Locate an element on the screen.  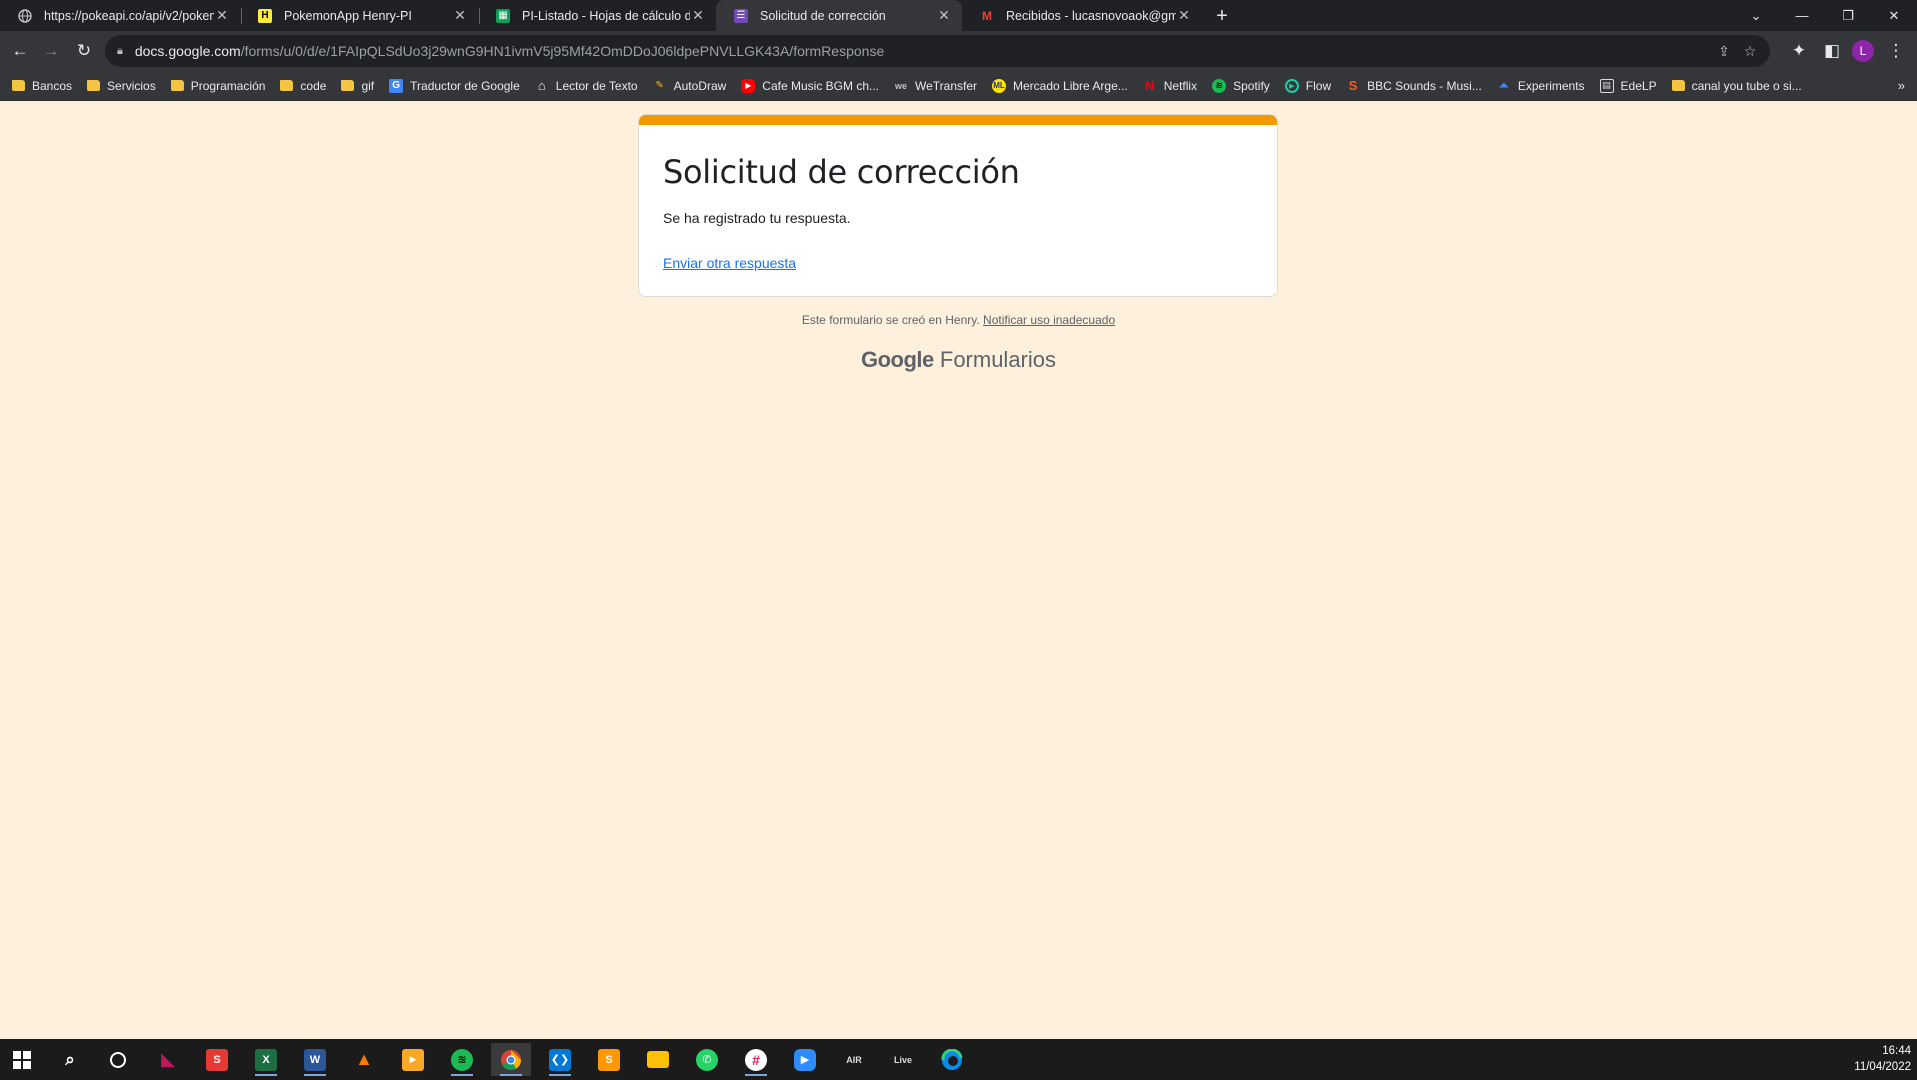
edelp-icon: ▤ is located at coordinates (1606, 85).